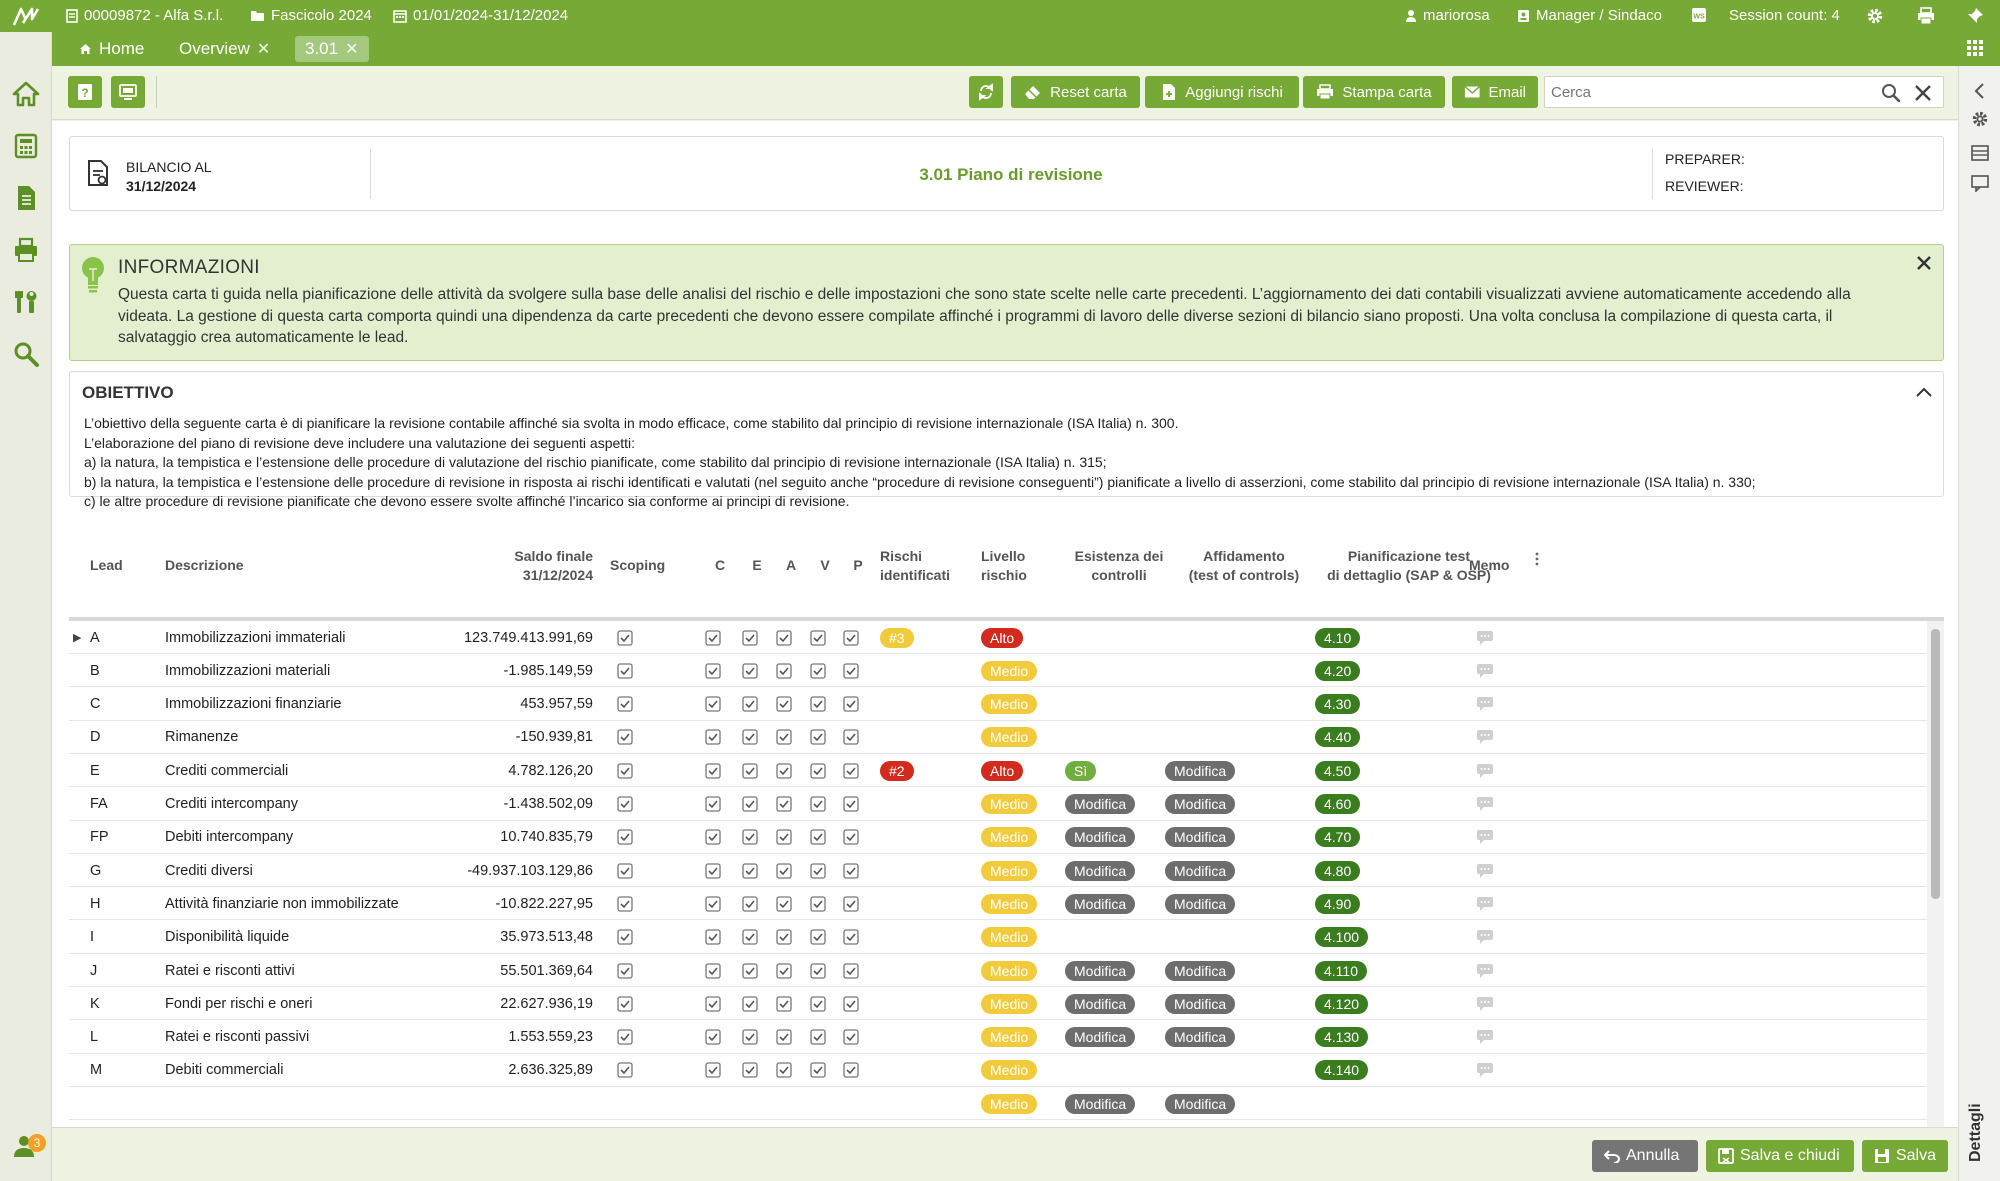  I want to click on nav-printer-icon, so click(26, 250).